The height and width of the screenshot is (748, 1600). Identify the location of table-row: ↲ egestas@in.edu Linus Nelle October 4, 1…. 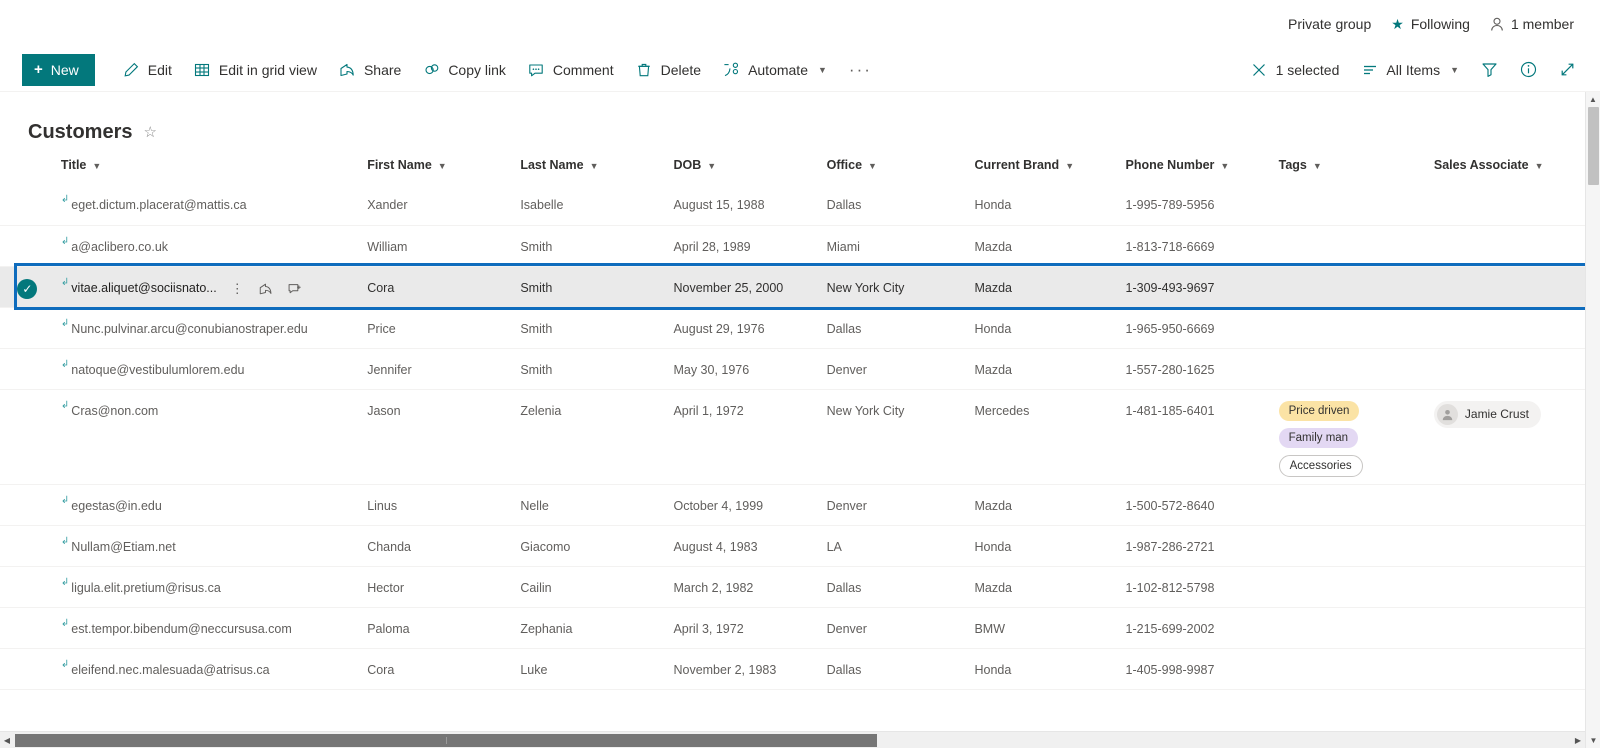
(800, 504).